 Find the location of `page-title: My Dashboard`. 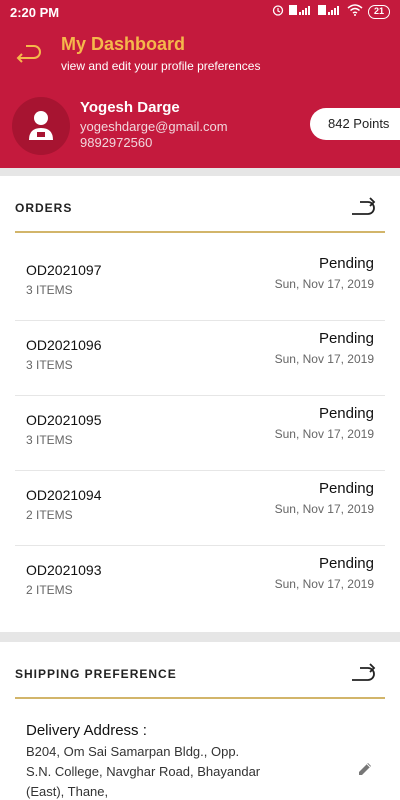

page-title: My Dashboard is located at coordinates (123, 44).